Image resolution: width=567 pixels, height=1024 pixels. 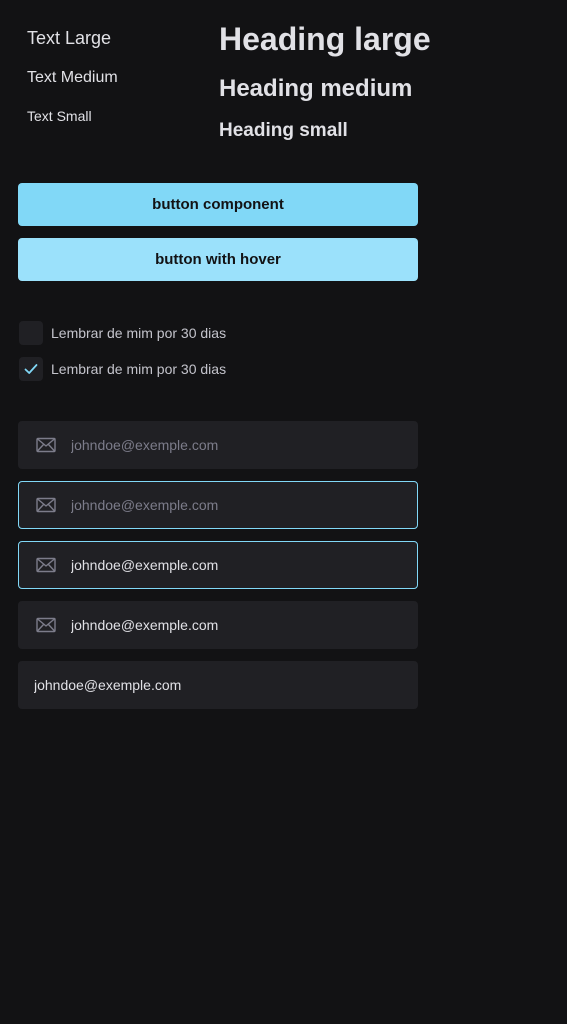 What do you see at coordinates (316, 88) in the screenshot?
I see `heading-medium-sample: Heading medium` at bounding box center [316, 88].